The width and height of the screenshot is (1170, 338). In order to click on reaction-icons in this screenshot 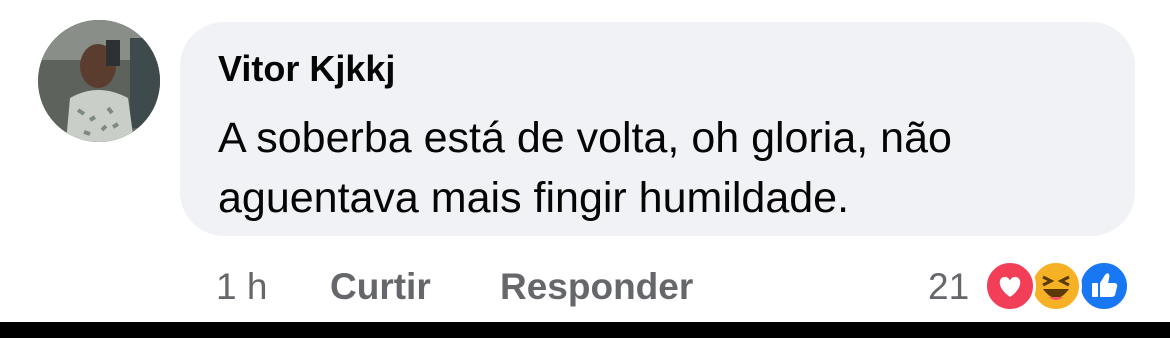, I will do `click(1064, 287)`.